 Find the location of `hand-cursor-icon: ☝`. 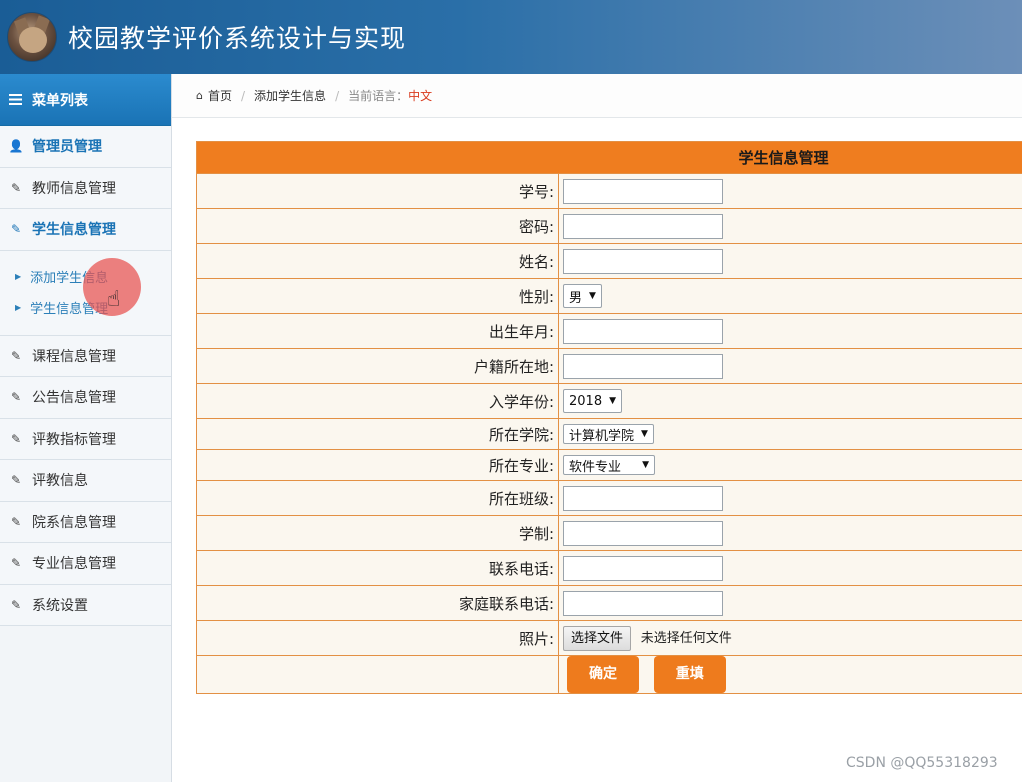

hand-cursor-icon: ☝ is located at coordinates (114, 299).